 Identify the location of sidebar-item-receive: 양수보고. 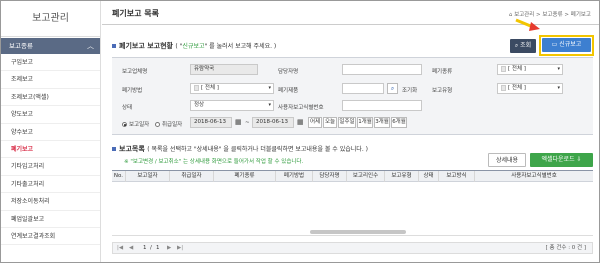
(50, 132).